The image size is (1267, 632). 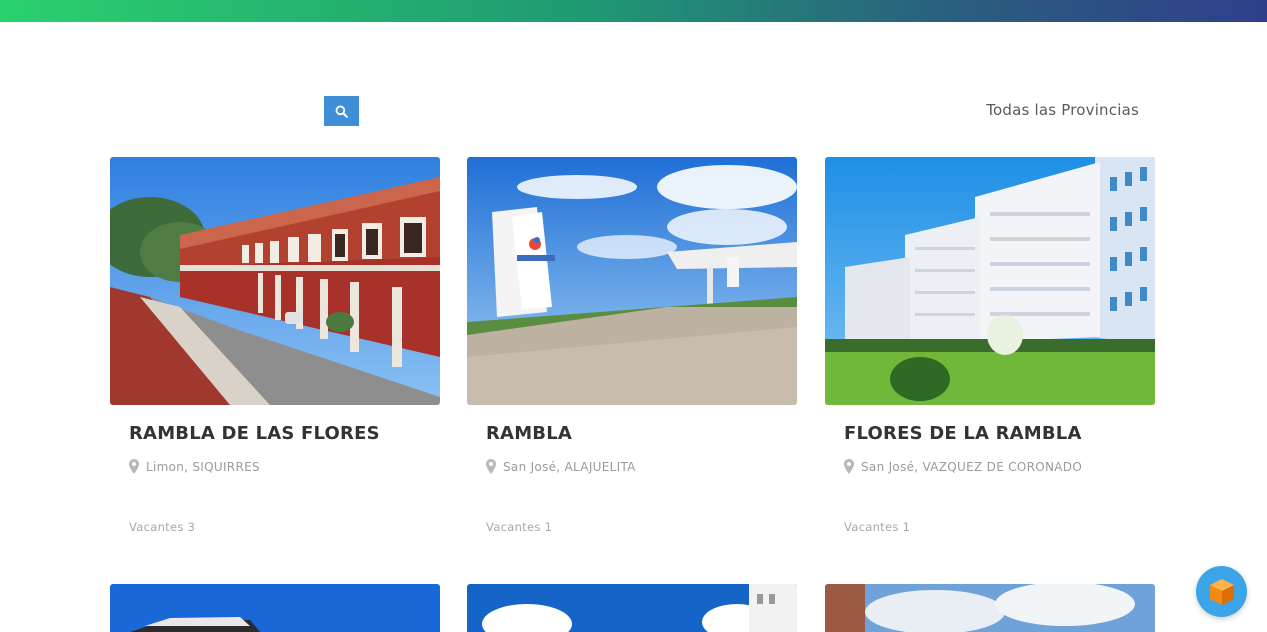 I want to click on search-icon, so click(x=341, y=111).